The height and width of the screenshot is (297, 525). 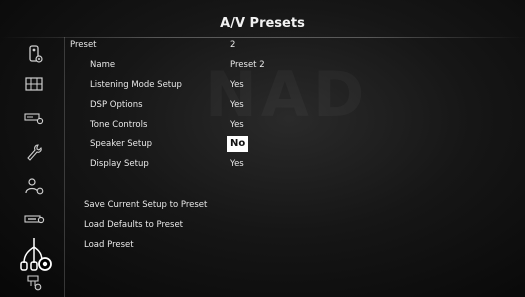 I want to click on field-speaker-setup-row: Speaker Setup No, so click(x=290, y=144).